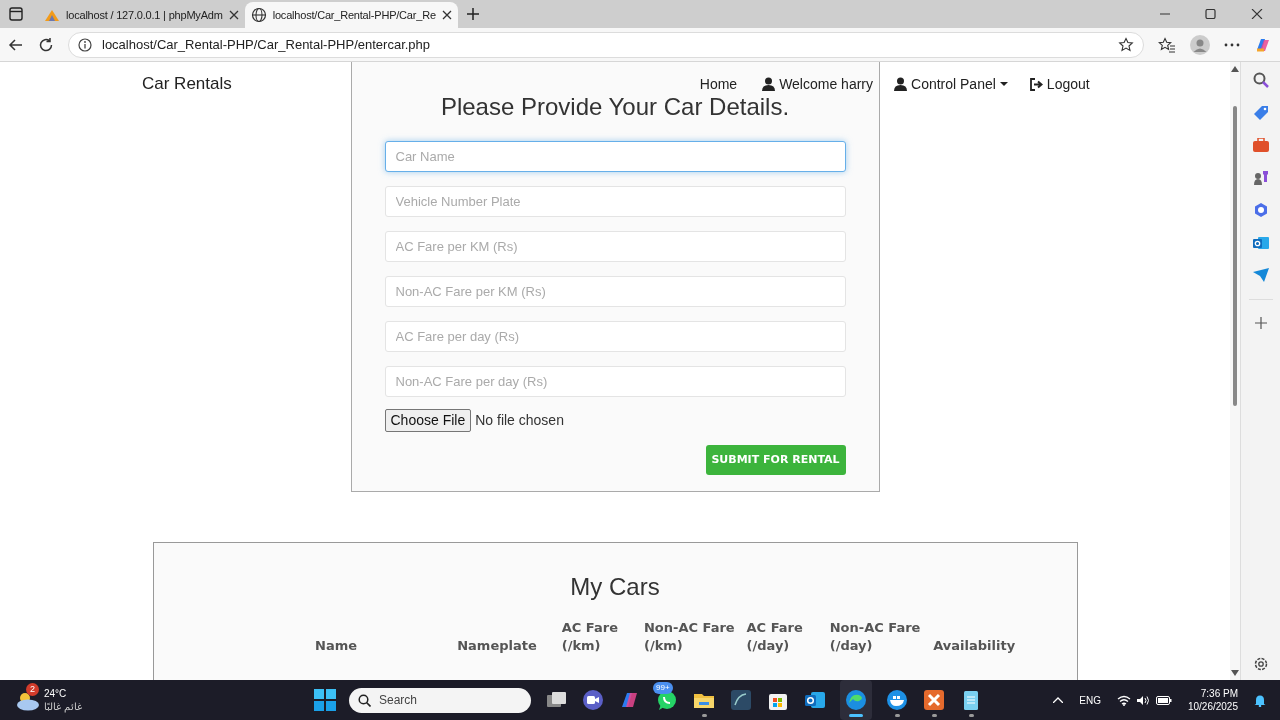  Describe the element at coordinates (1260, 700) in the screenshot. I see `bell-icon` at that location.